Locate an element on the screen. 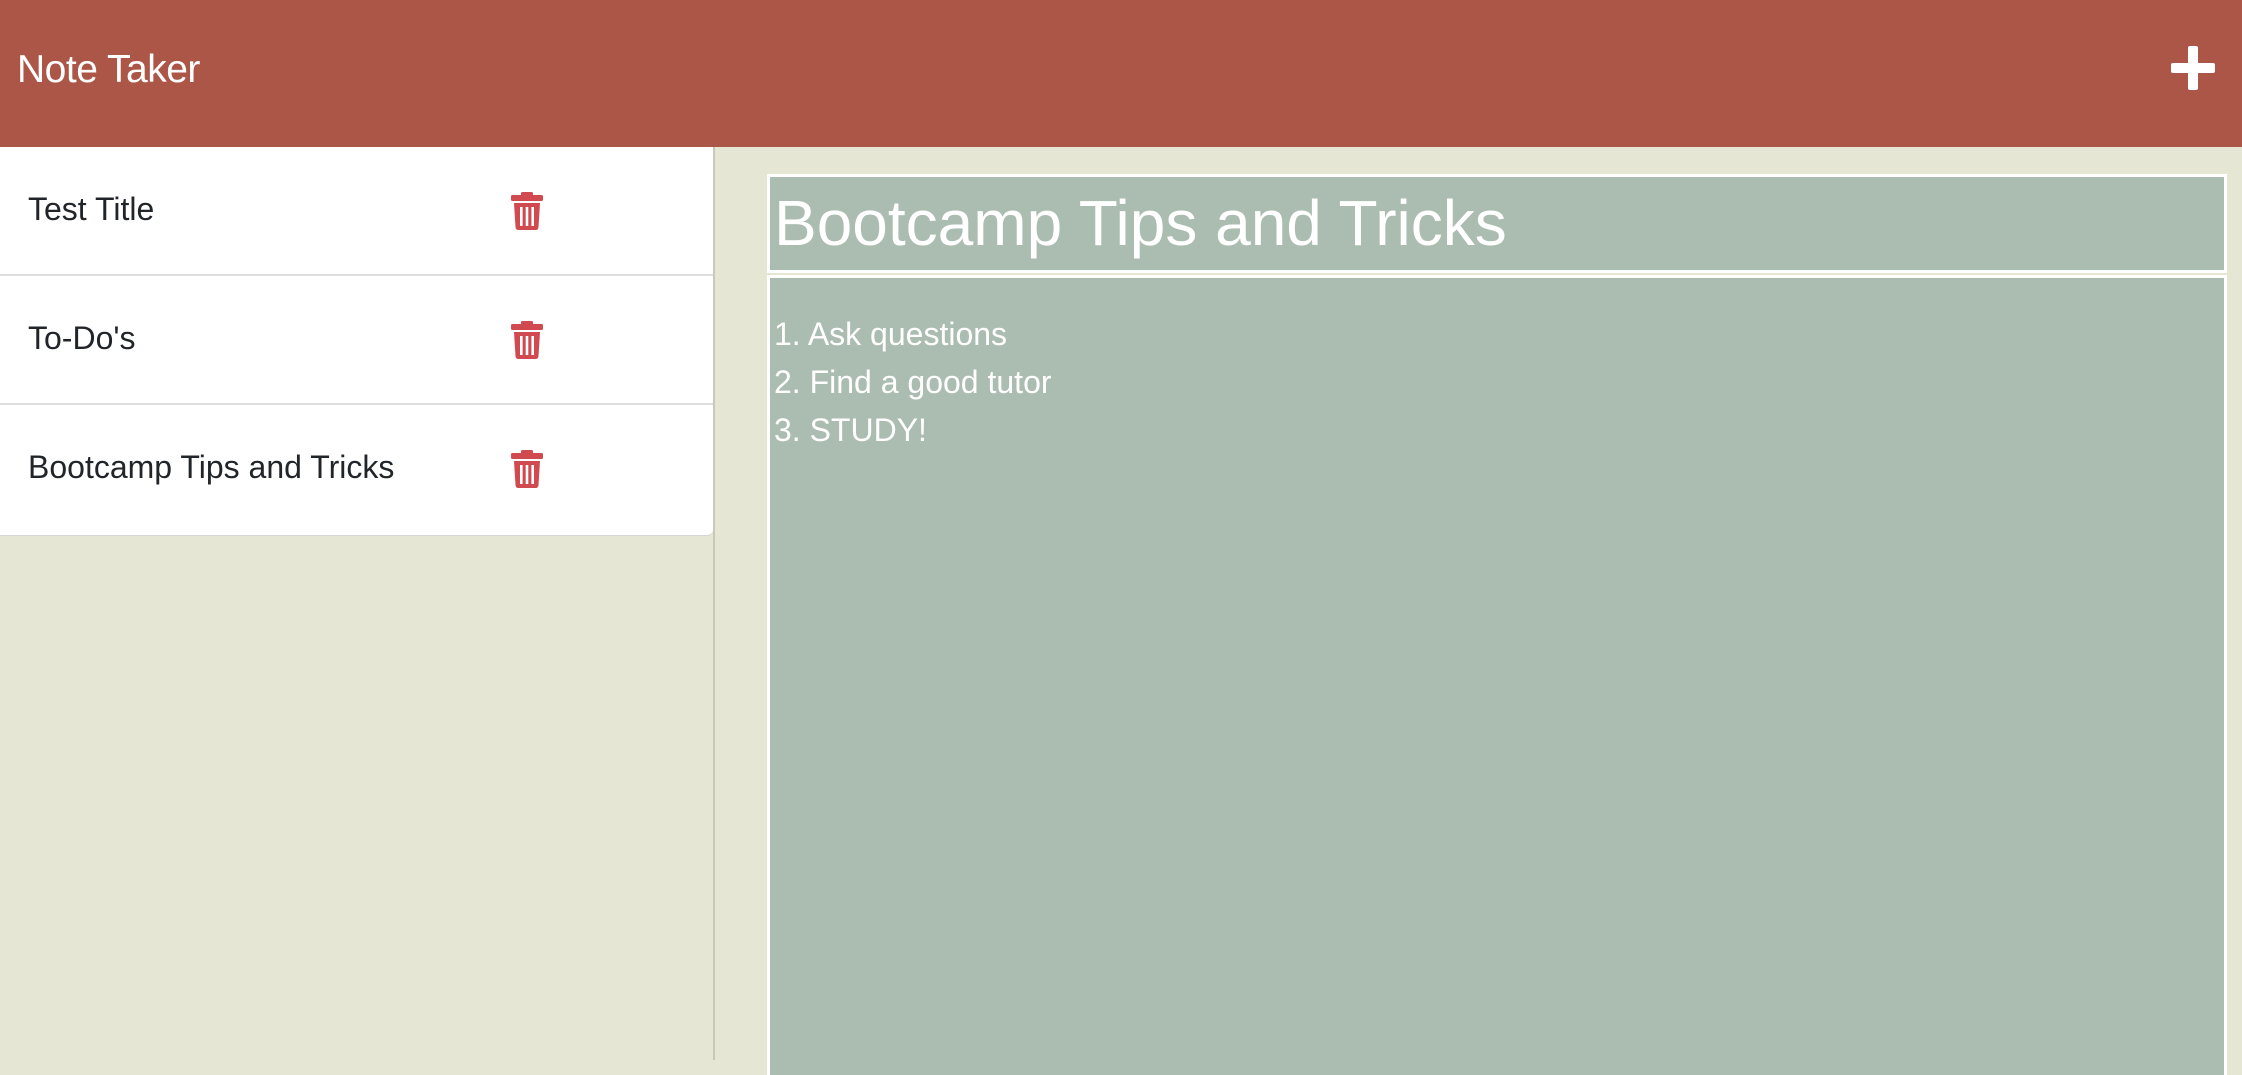  note-list-item: Bootcamp Tips and Tricks is located at coordinates (356, 470).